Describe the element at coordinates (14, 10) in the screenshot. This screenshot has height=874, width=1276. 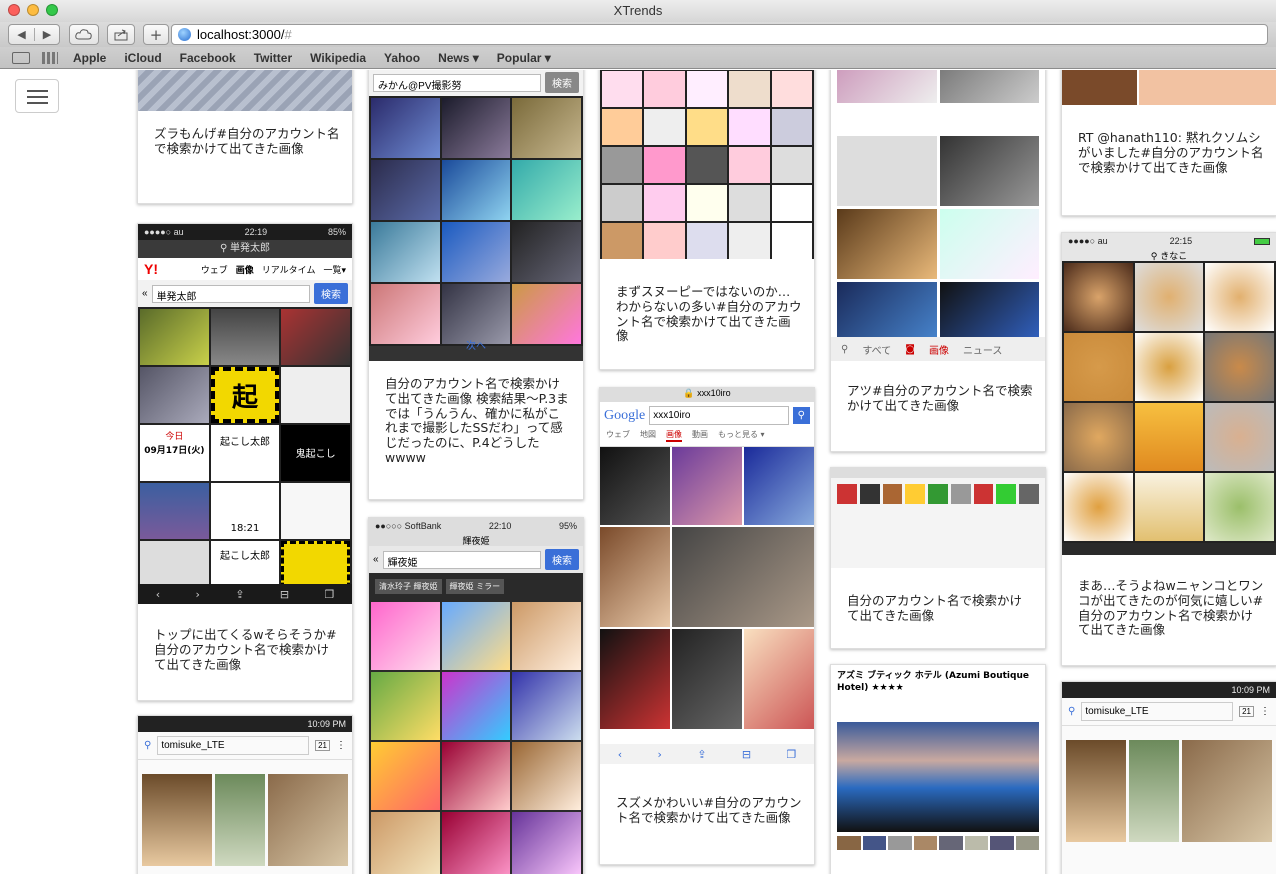
I see `close-window-button` at that location.